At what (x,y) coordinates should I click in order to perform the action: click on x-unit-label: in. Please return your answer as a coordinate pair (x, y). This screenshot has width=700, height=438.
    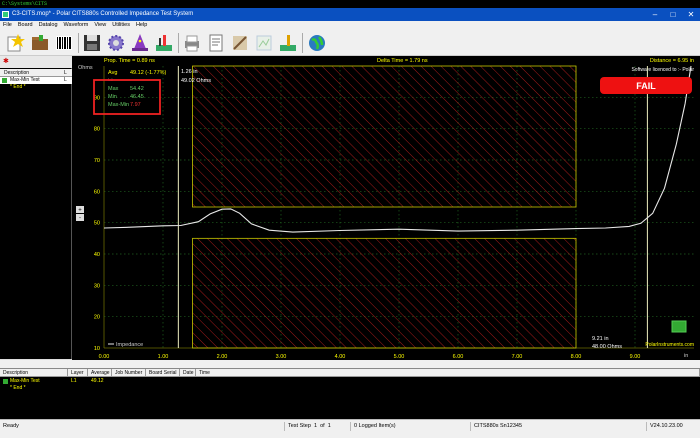
    Looking at the image, I should click on (686, 356).